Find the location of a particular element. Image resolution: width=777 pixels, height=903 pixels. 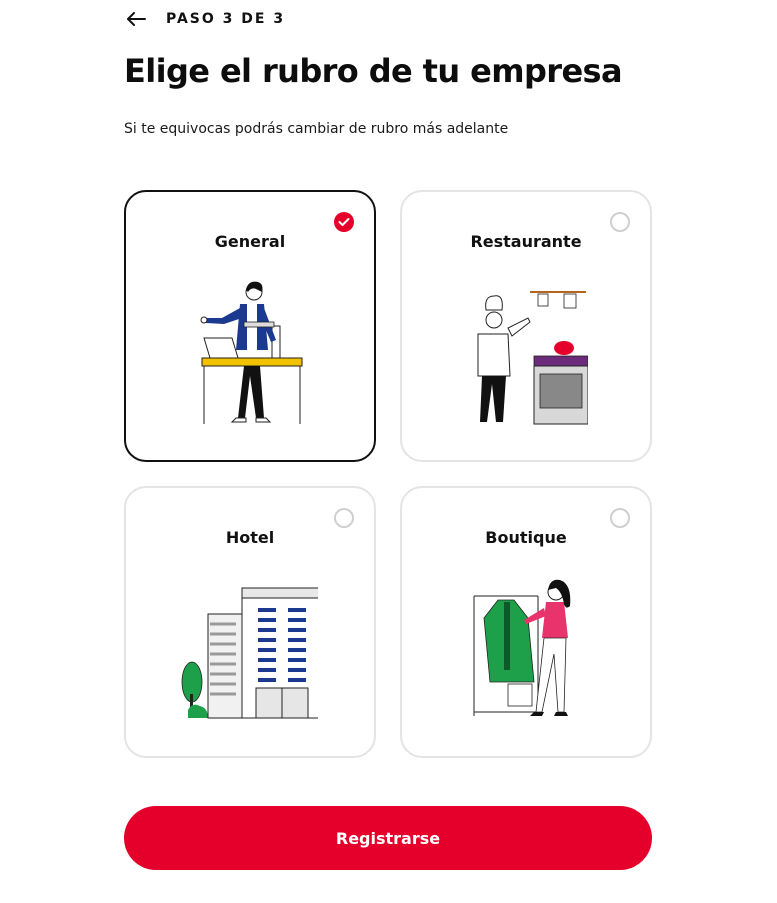

radio-checked is located at coordinates (344, 222).